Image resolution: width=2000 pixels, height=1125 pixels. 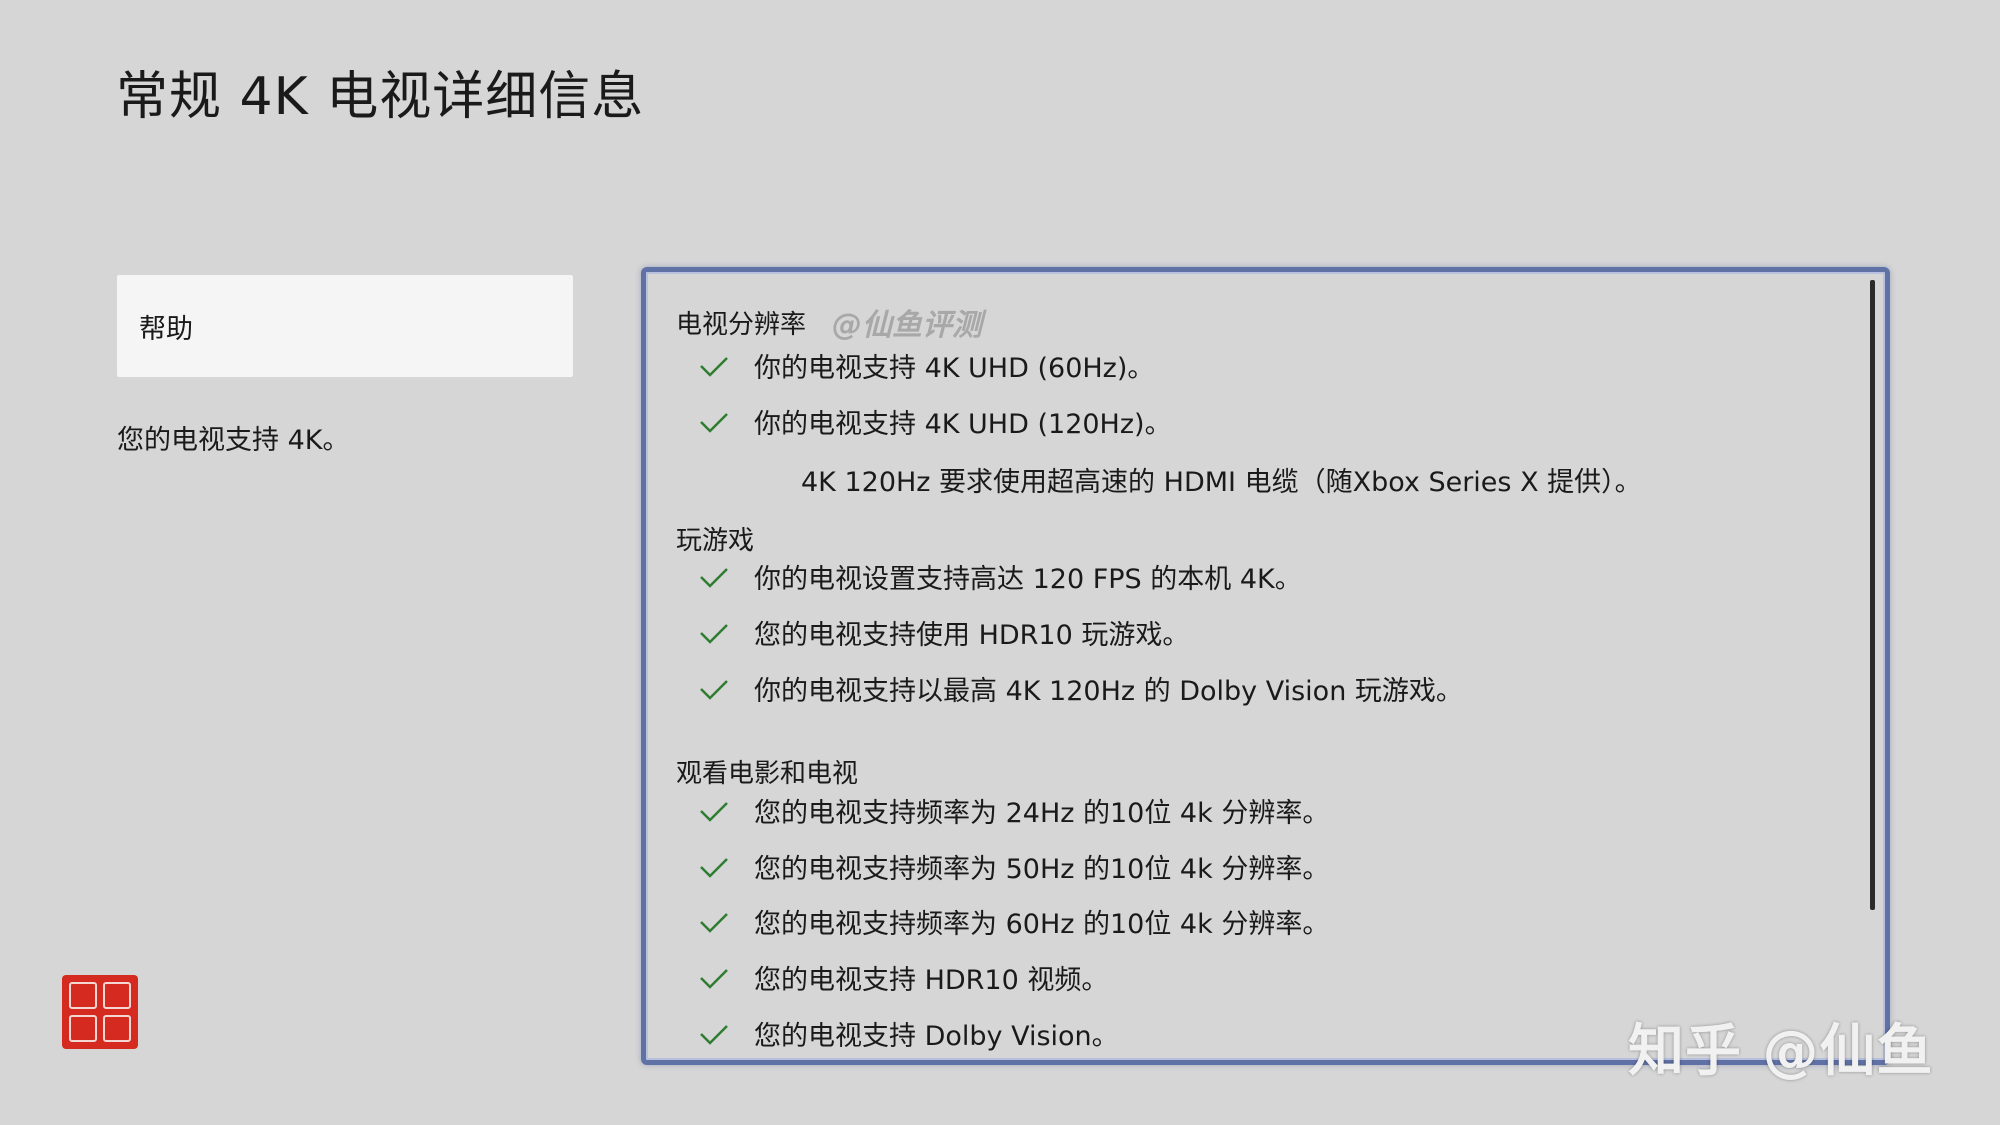 What do you see at coordinates (931, 980) in the screenshot?
I see `list-item-text: 您的电视支持 HDR10 视频。` at bounding box center [931, 980].